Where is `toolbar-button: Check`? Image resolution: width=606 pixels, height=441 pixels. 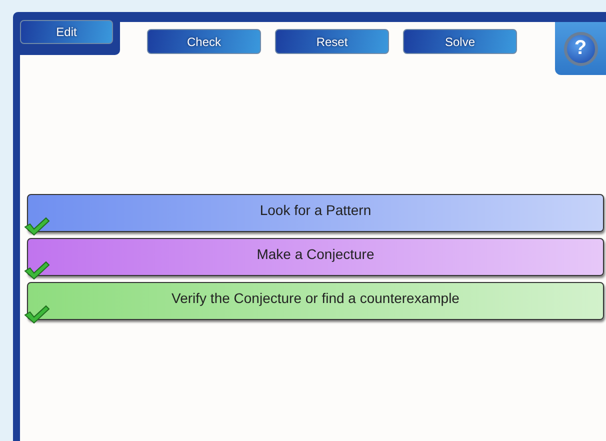
toolbar-button: Check is located at coordinates (204, 41).